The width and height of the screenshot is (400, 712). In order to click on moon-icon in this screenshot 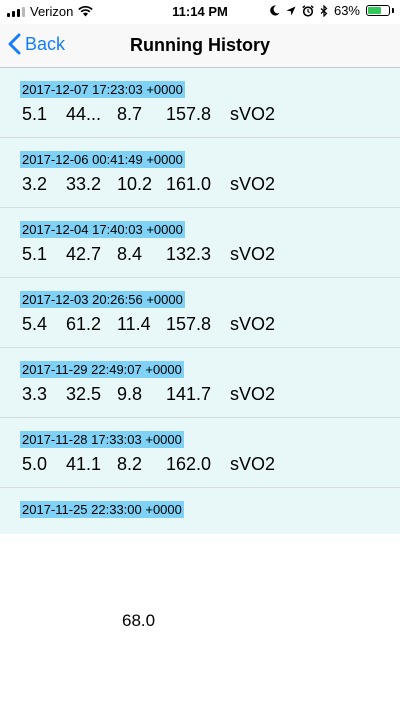, I will do `click(275, 10)`.